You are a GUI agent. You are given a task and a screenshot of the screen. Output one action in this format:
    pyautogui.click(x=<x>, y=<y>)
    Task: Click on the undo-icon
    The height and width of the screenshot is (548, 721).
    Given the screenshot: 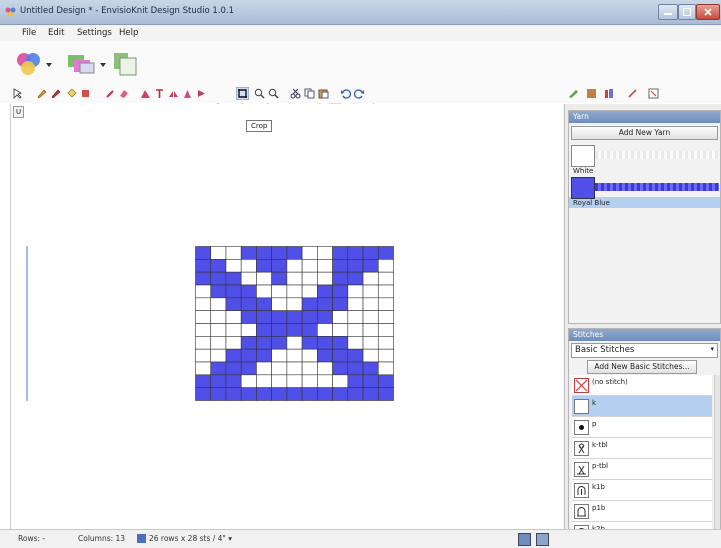 What is the action you would take?
    pyautogui.click(x=345, y=93)
    